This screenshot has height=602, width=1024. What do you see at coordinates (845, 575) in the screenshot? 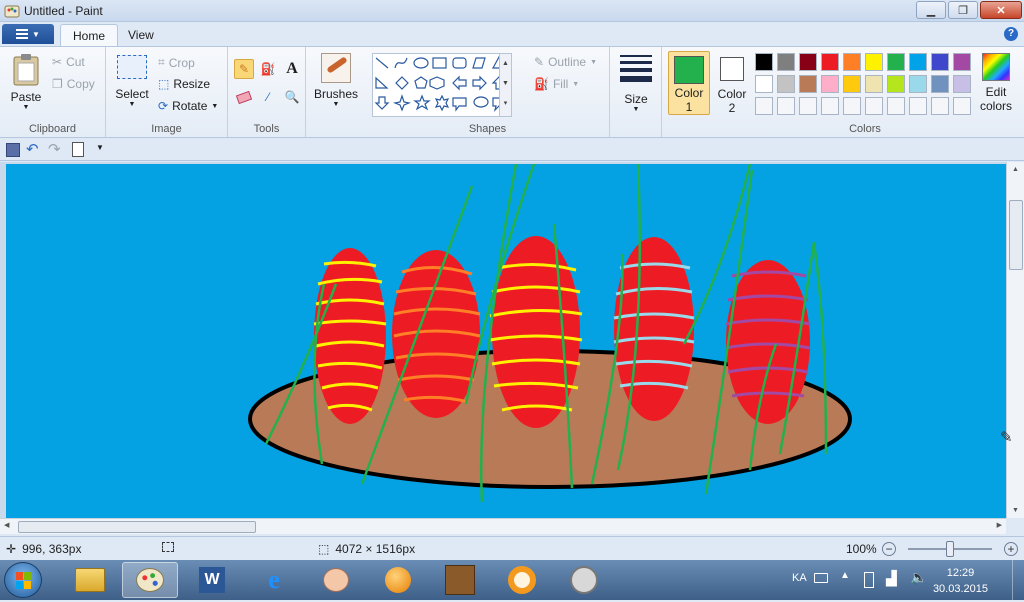
I see `show-hidden-icons: ▲` at bounding box center [845, 575].